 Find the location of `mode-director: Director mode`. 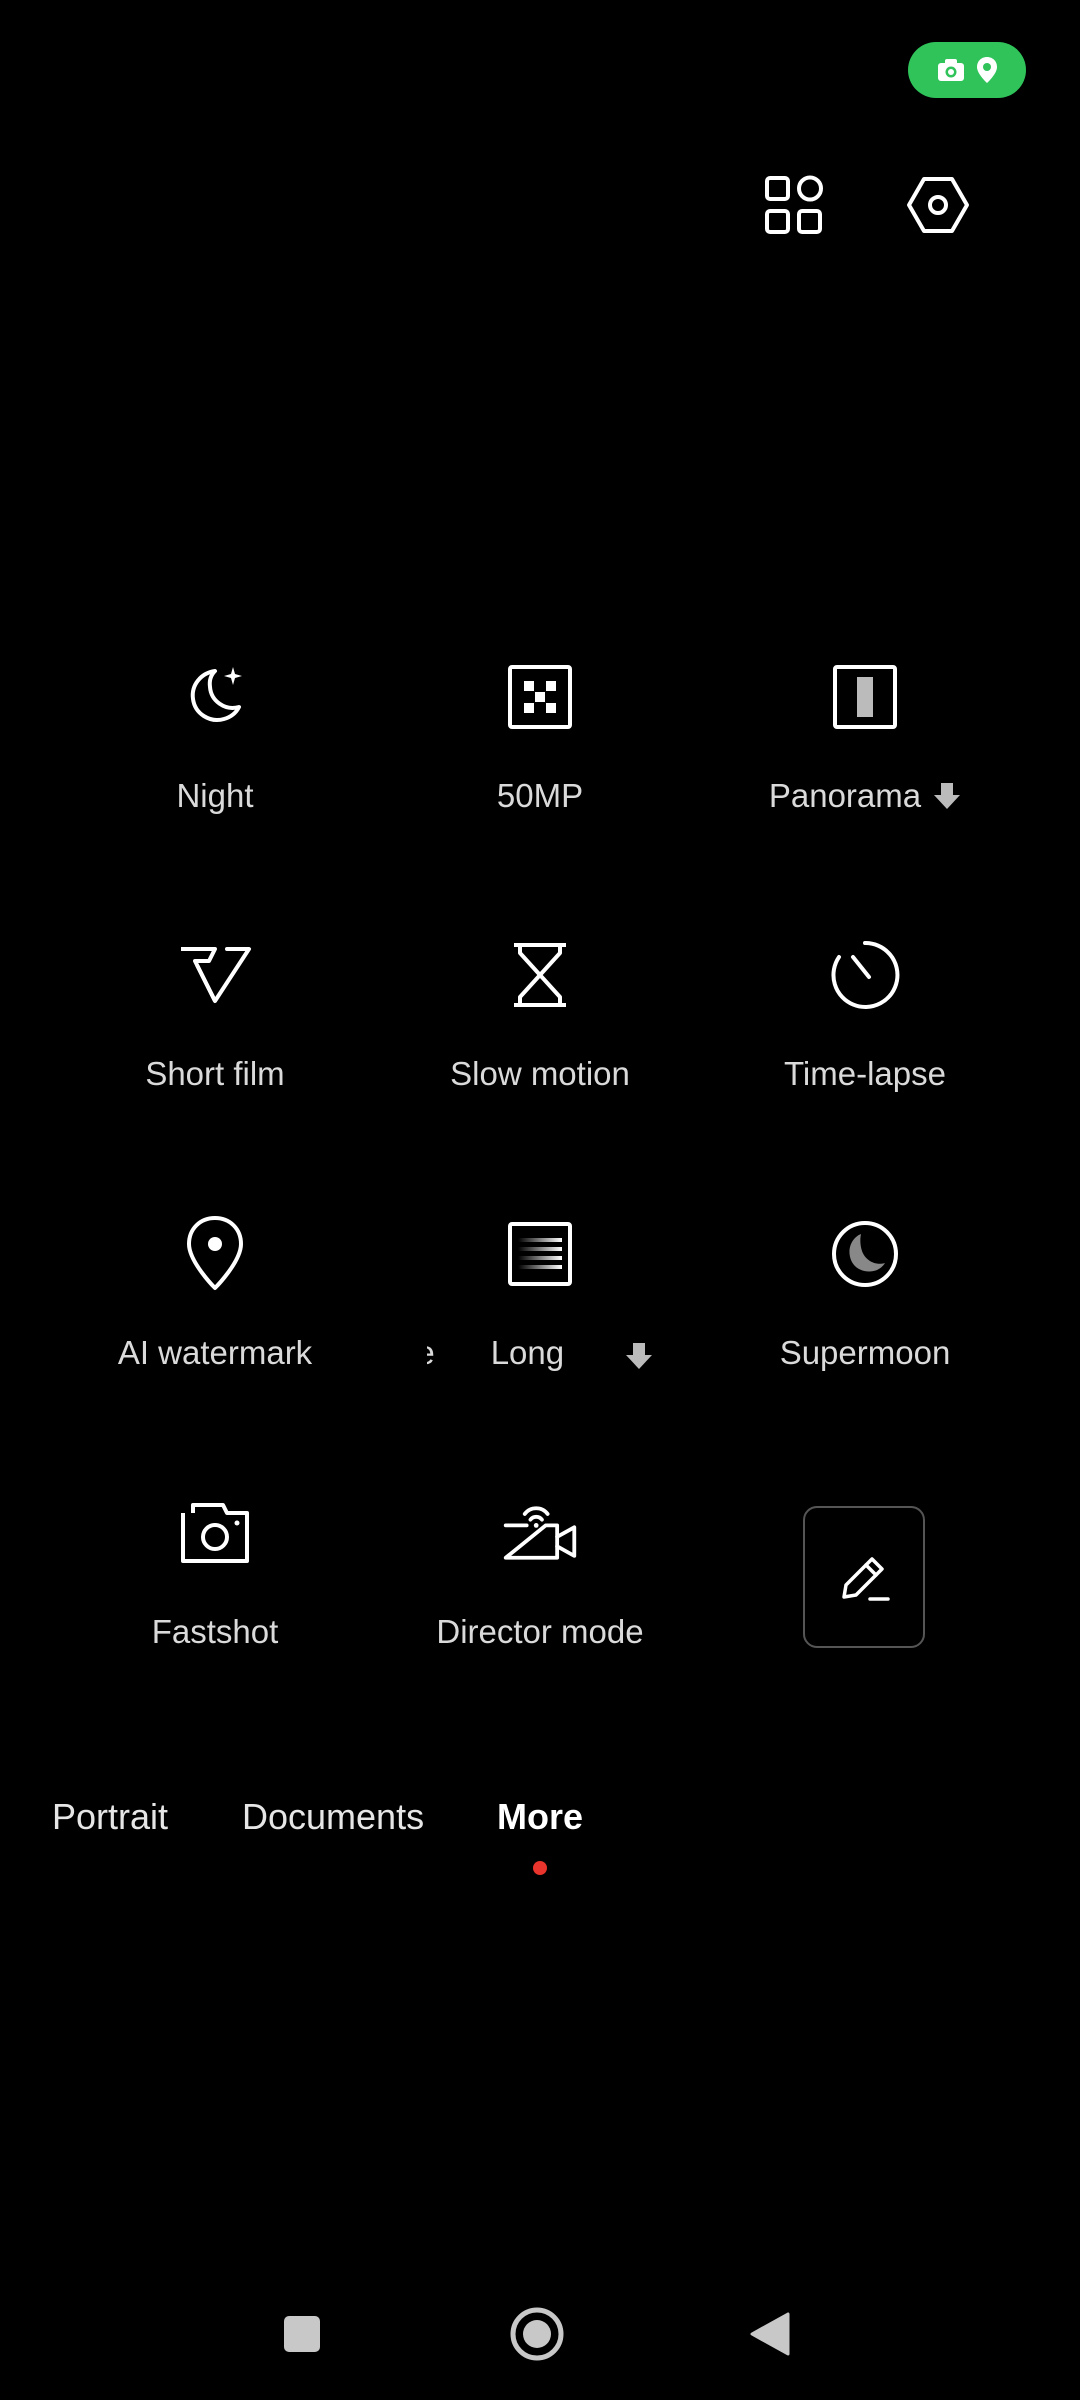

mode-director: Director mode is located at coordinates (540, 1583).